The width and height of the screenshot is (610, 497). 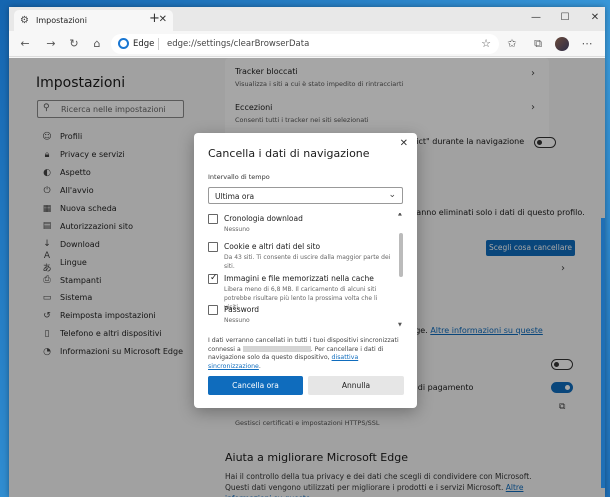 What do you see at coordinates (538, 44) in the screenshot?
I see `collections-icon: ⧉` at bounding box center [538, 44].